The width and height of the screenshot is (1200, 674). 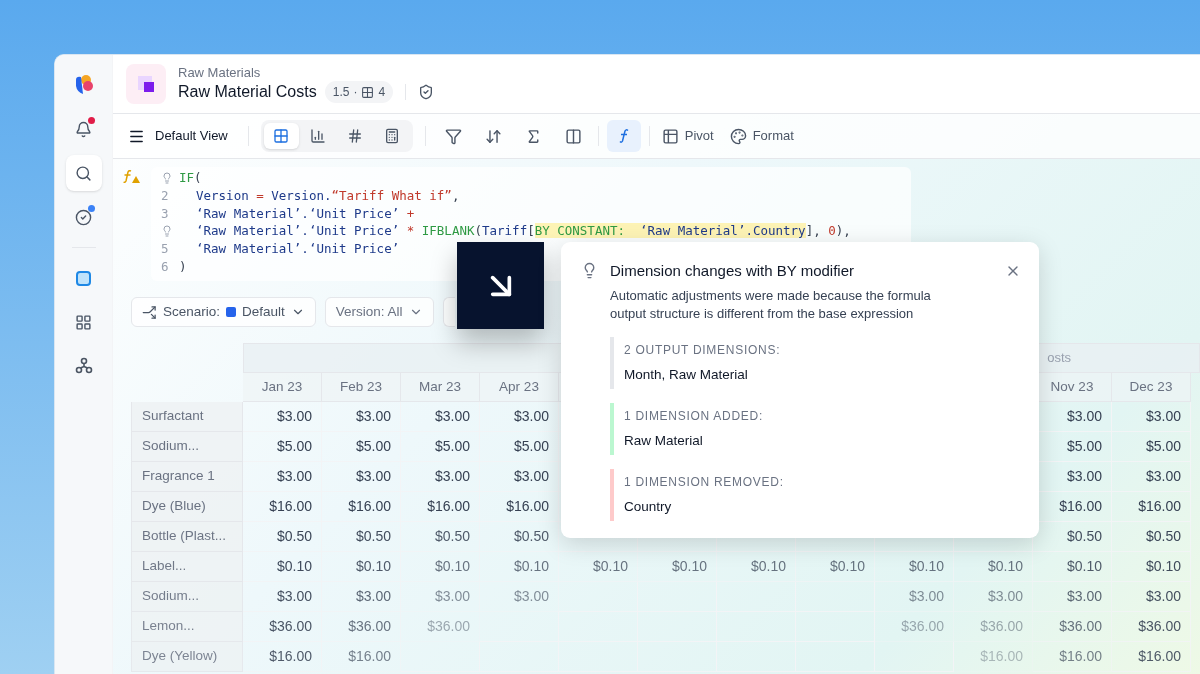 I want to click on version-pill: 1.5 · 4, so click(x=359, y=92).